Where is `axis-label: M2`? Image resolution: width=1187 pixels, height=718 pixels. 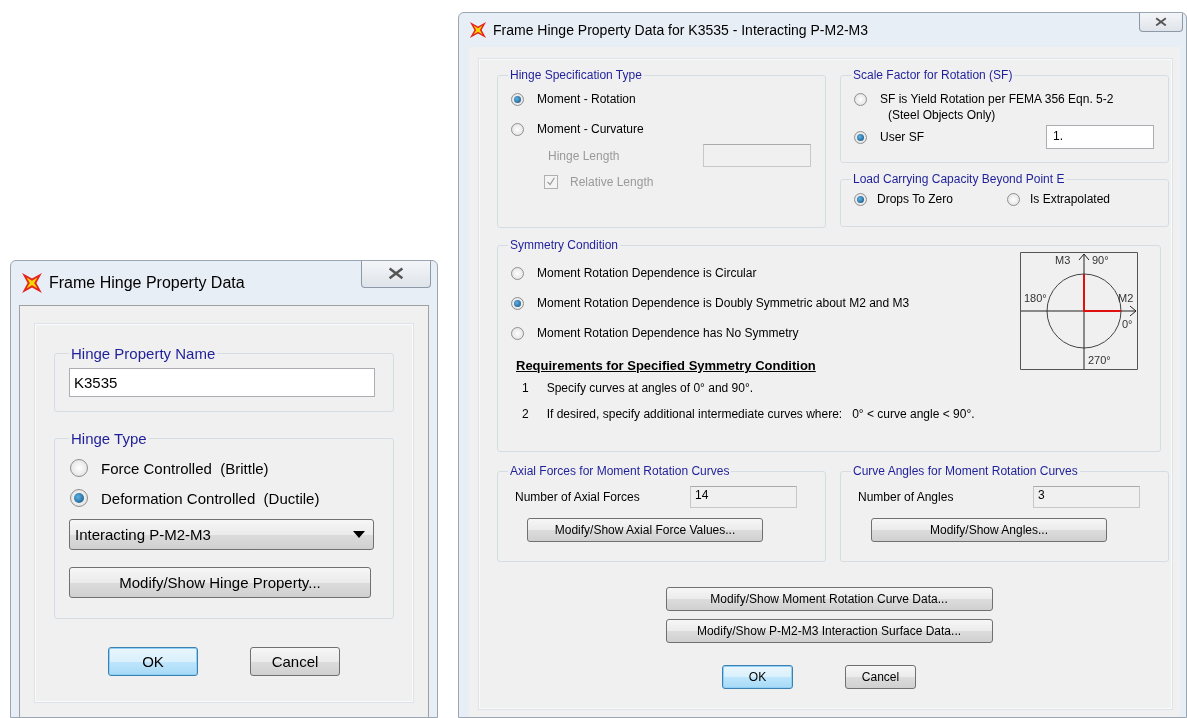
axis-label: M2 is located at coordinates (1126, 298).